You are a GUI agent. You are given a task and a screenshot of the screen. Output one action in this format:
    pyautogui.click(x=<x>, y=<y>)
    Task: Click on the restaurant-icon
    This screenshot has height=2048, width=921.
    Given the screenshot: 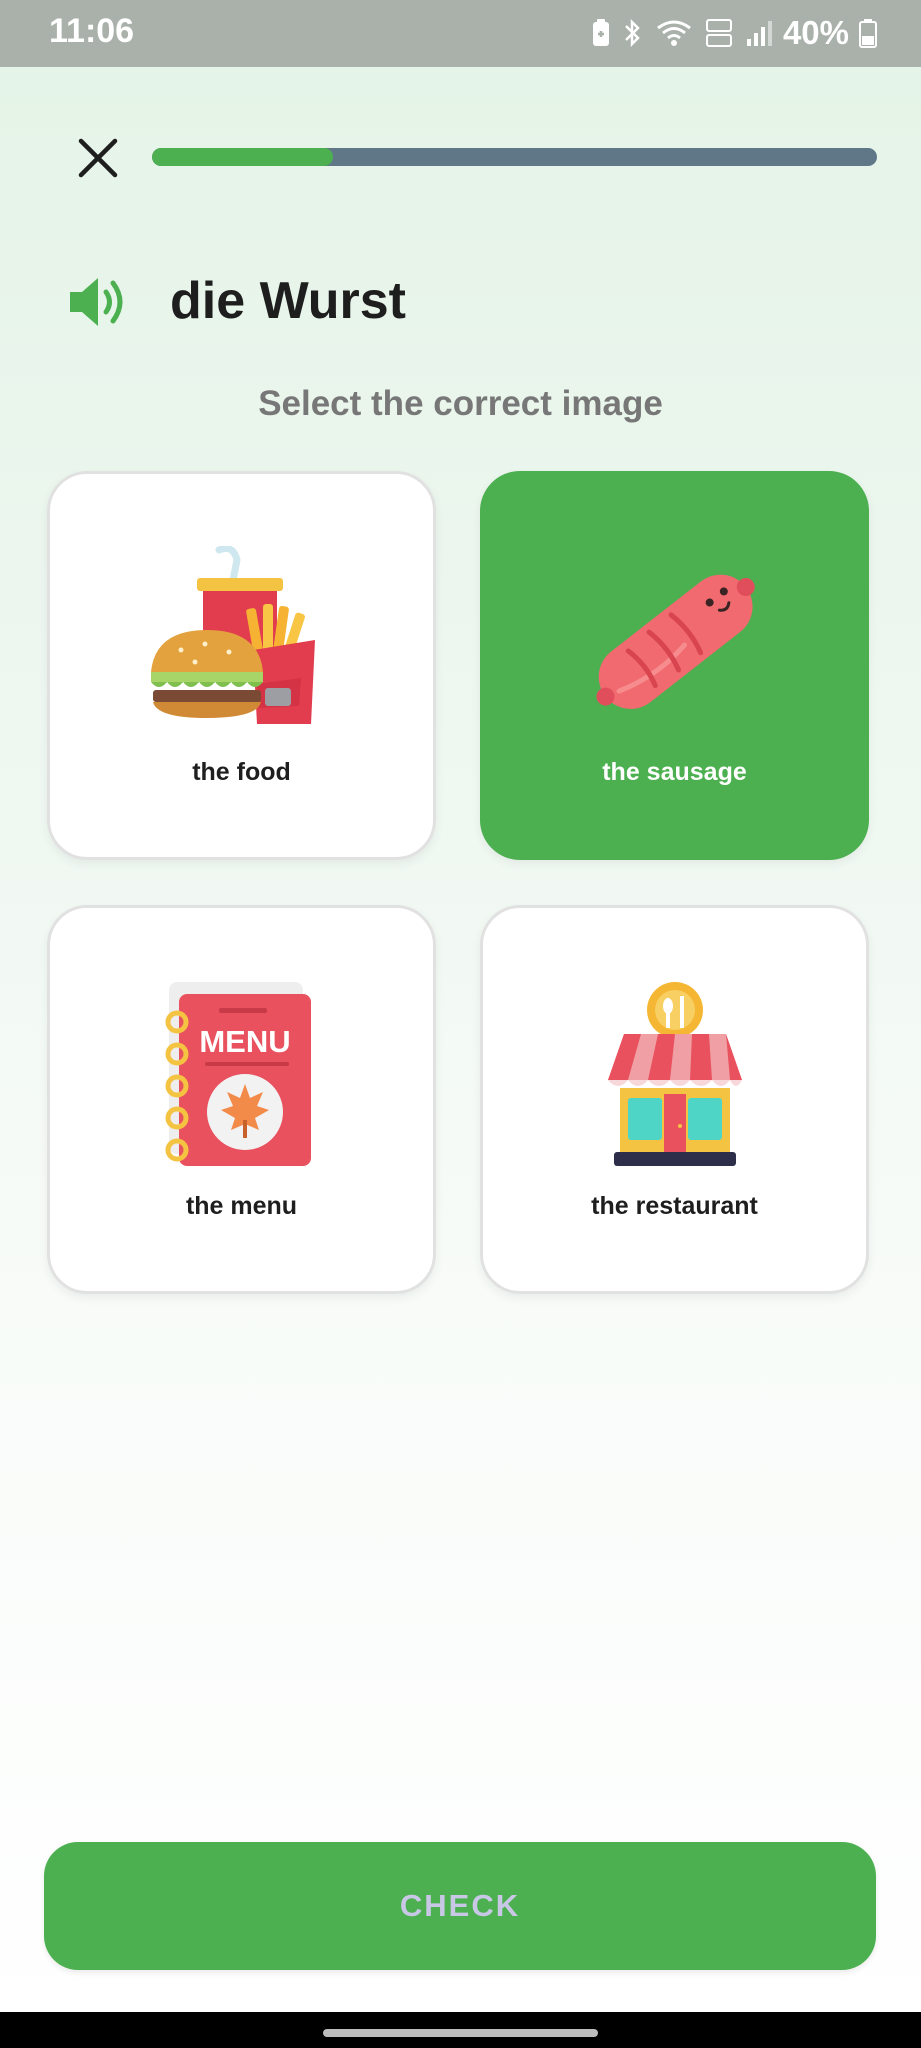 What is the action you would take?
    pyautogui.click(x=674, y=1074)
    